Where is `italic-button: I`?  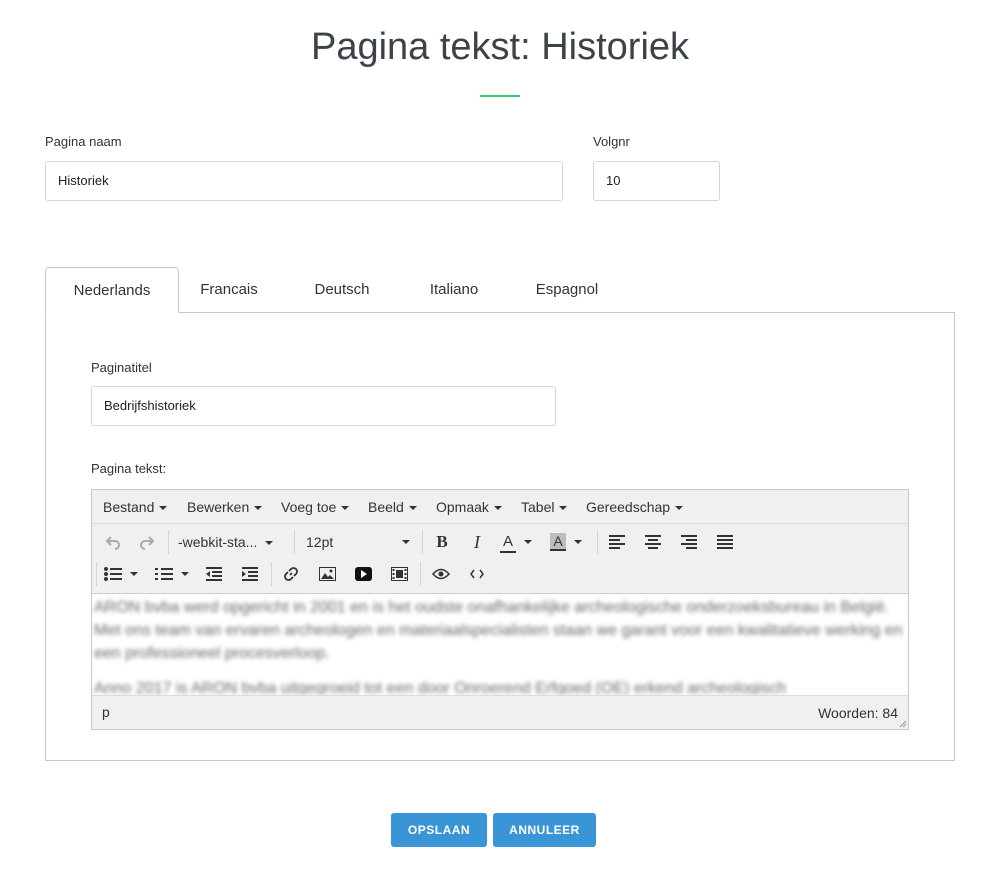
italic-button: I is located at coordinates (477, 542).